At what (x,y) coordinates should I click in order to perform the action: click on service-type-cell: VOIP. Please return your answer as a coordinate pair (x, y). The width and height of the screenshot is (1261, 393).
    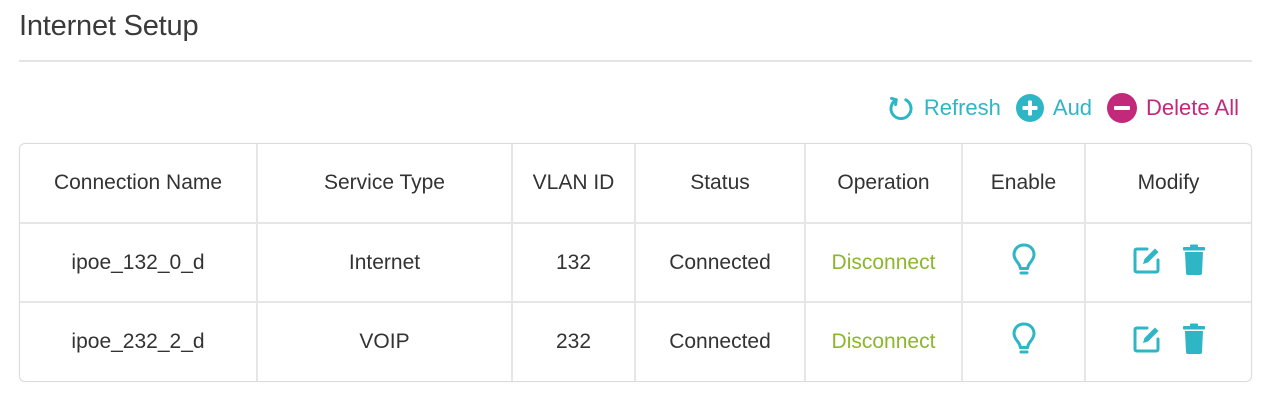
    Looking at the image, I should click on (385, 341).